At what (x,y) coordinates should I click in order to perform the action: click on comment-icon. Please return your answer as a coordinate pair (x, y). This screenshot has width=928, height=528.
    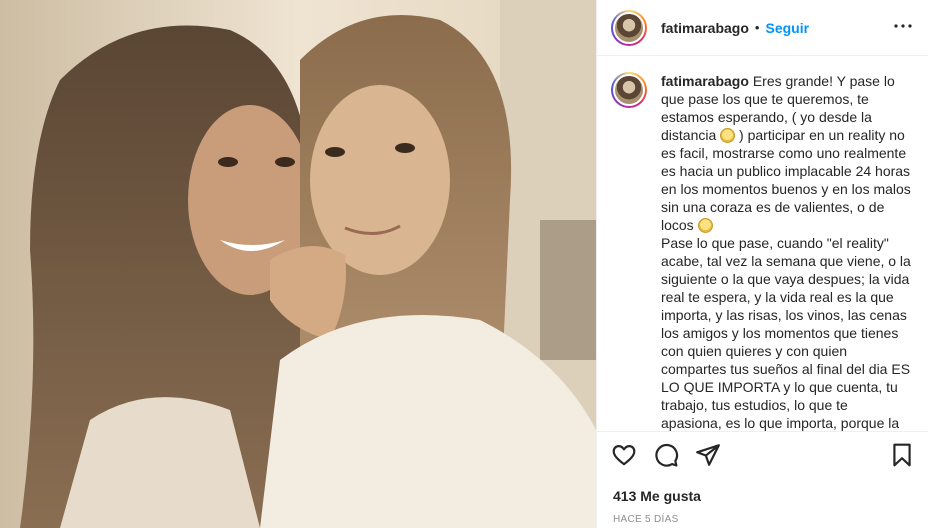
    Looking at the image, I should click on (666, 455).